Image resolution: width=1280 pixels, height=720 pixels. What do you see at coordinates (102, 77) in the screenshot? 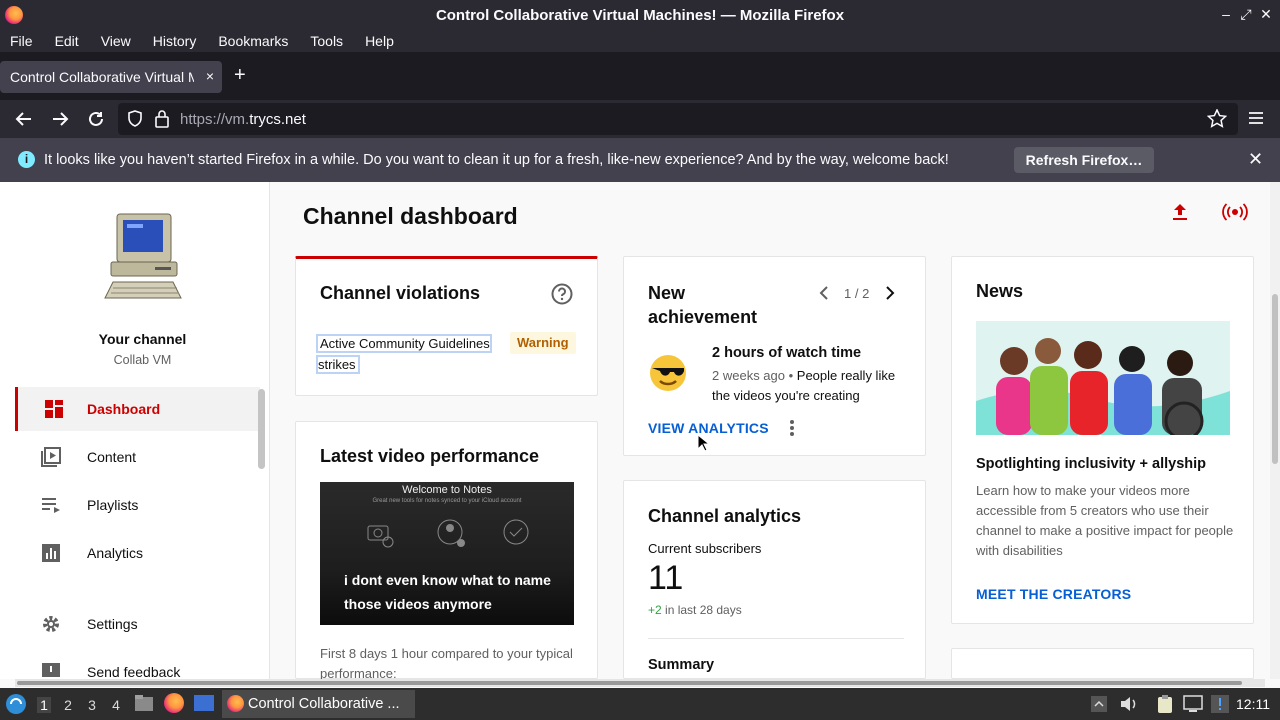
I see `tab-title: Control Collaborative Virtual Machines!` at bounding box center [102, 77].